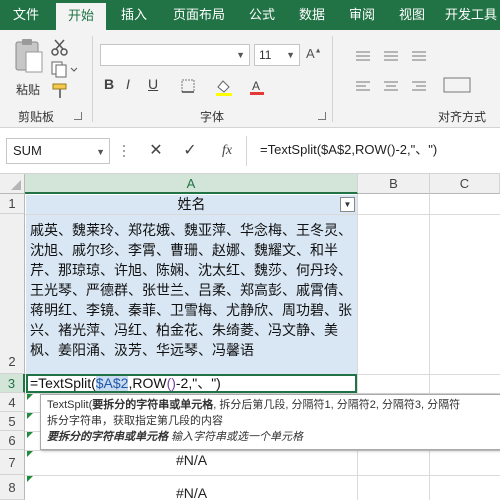  I want to click on filter-dropdown-icon: ▼, so click(347, 204).